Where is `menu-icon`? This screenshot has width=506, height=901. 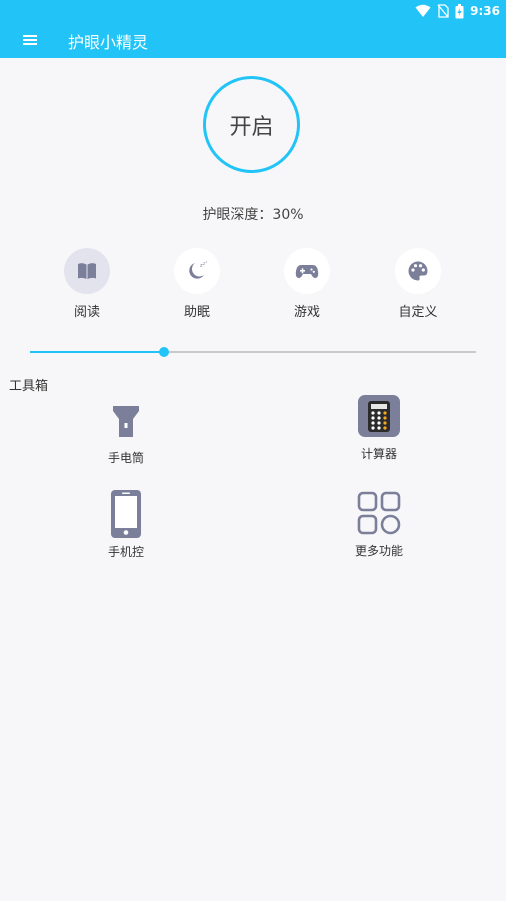
menu-icon is located at coordinates (30, 40).